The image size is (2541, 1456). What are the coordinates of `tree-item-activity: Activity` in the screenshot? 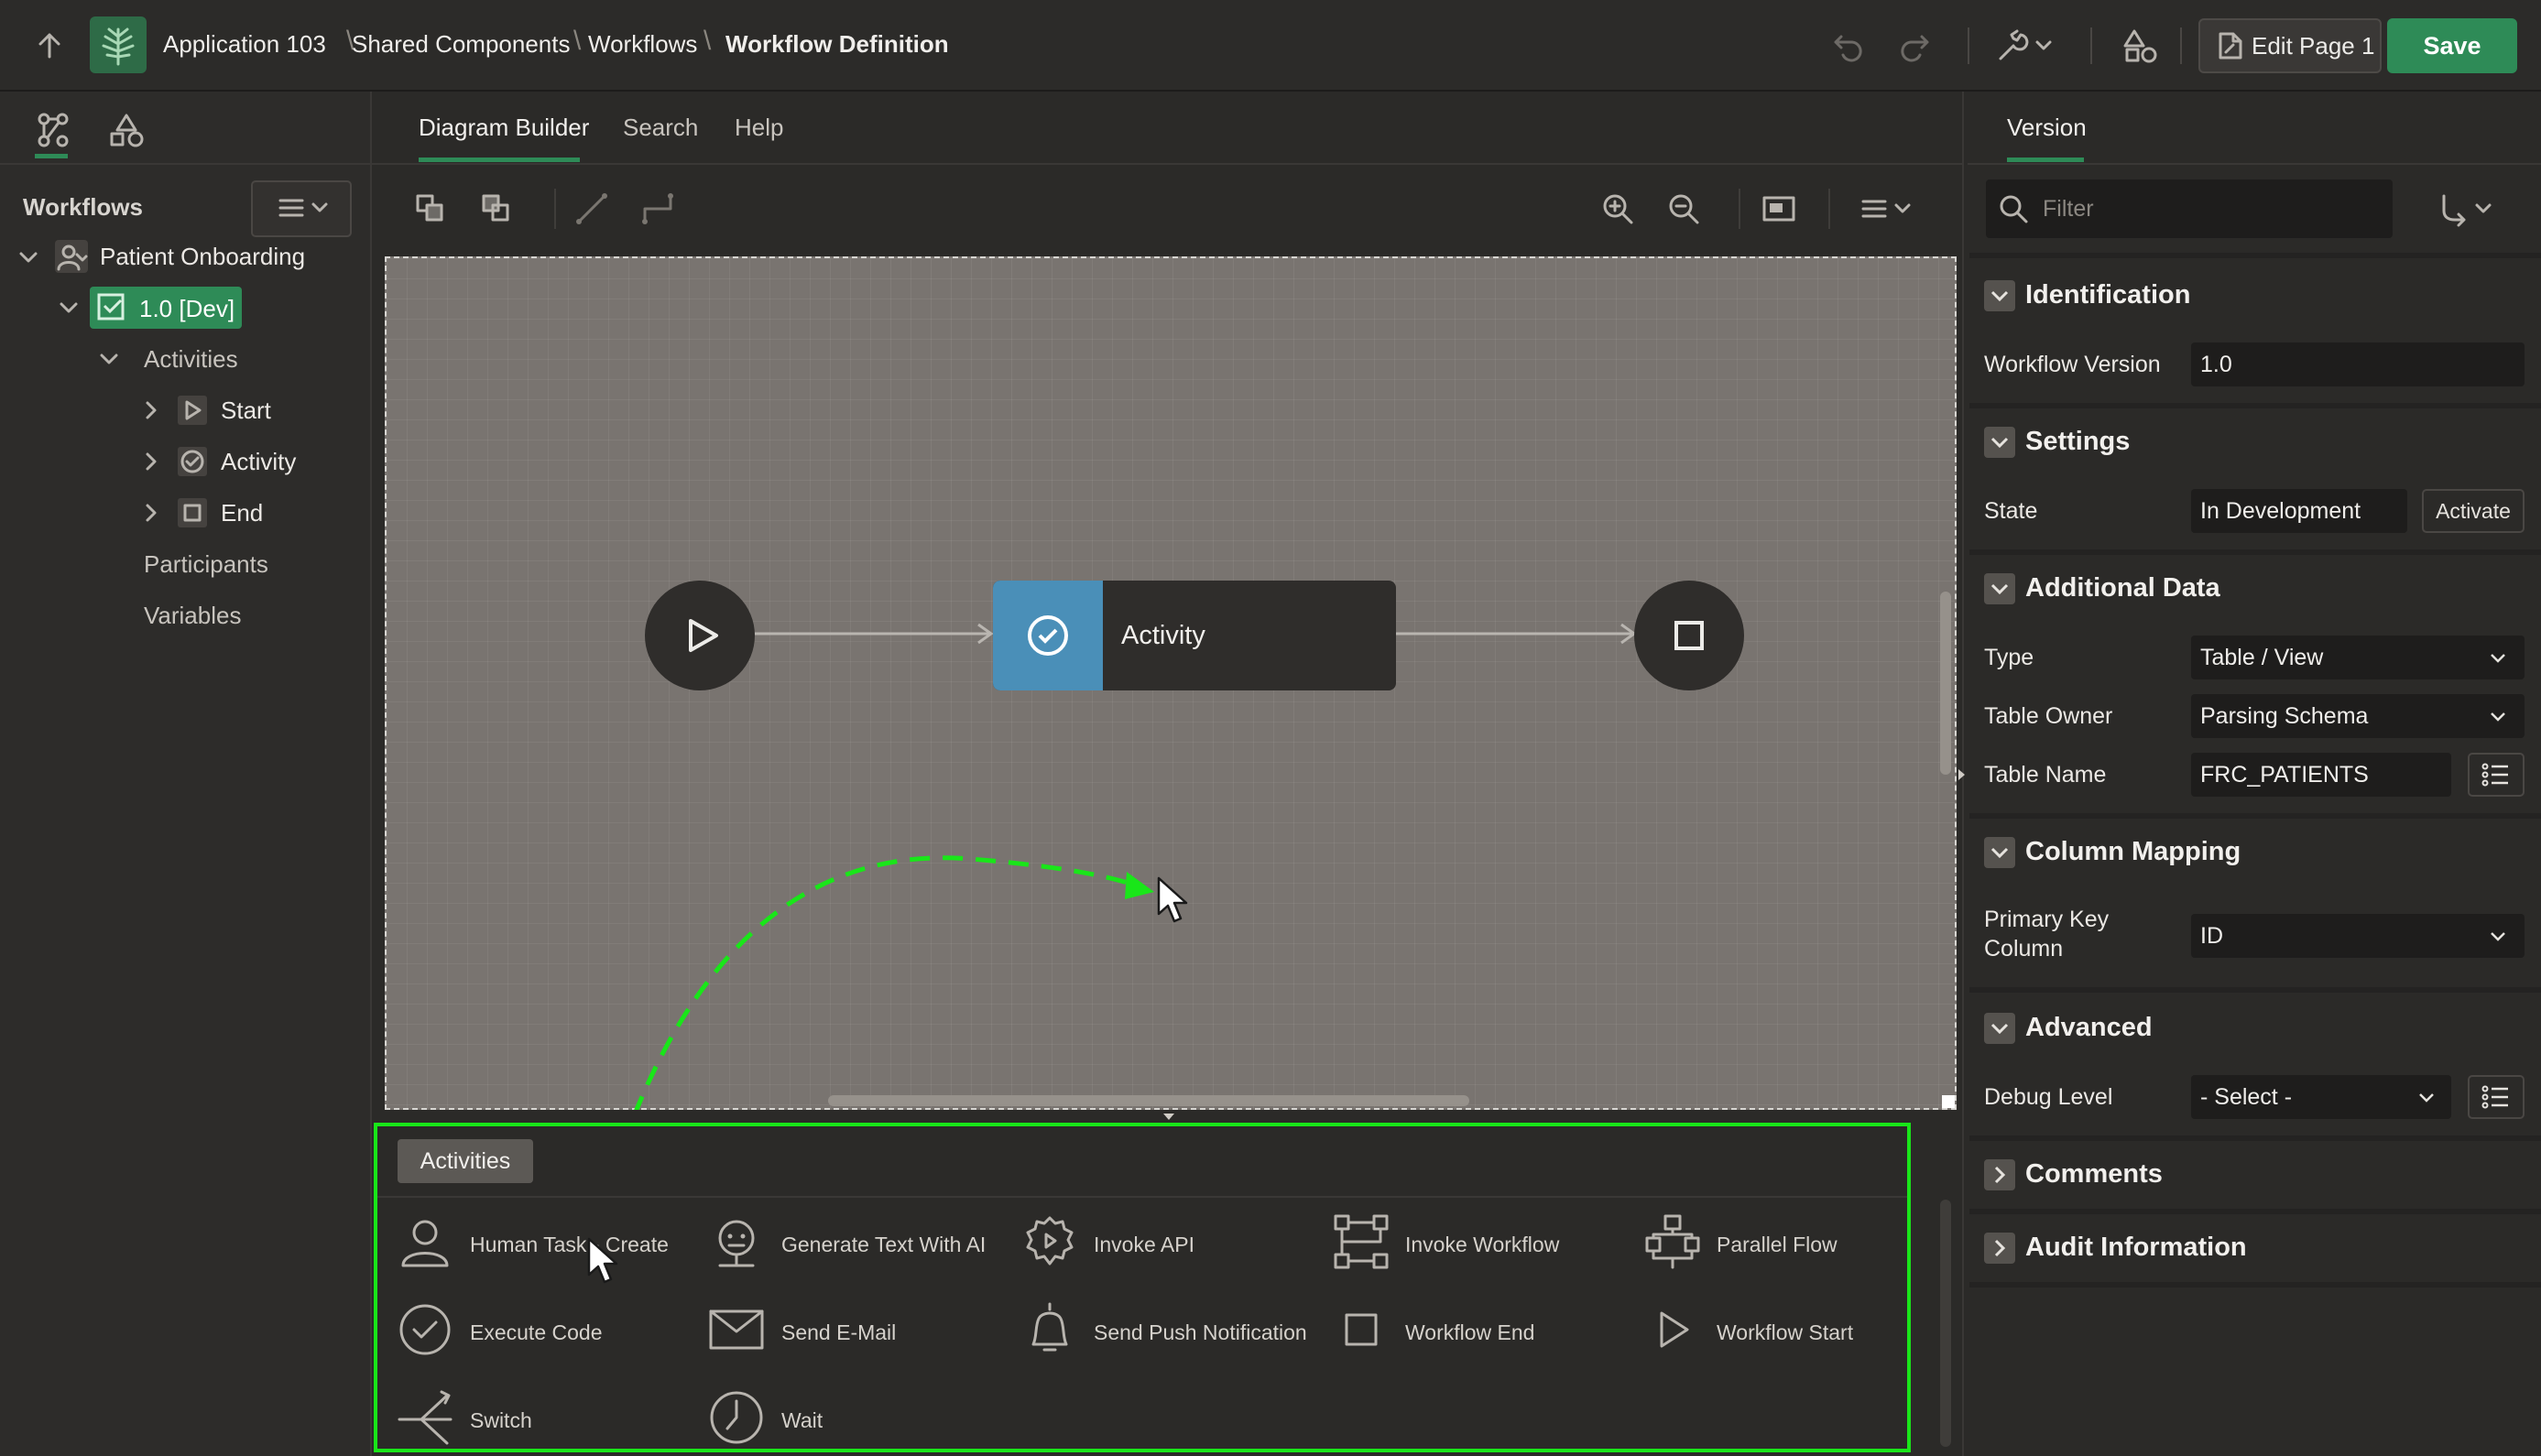 It's located at (259, 462).